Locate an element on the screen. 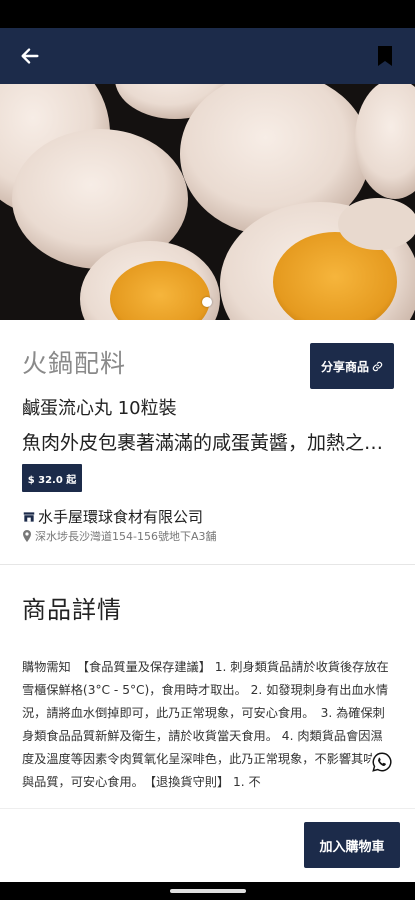  share-product-button: 分享商品 is located at coordinates (352, 366).